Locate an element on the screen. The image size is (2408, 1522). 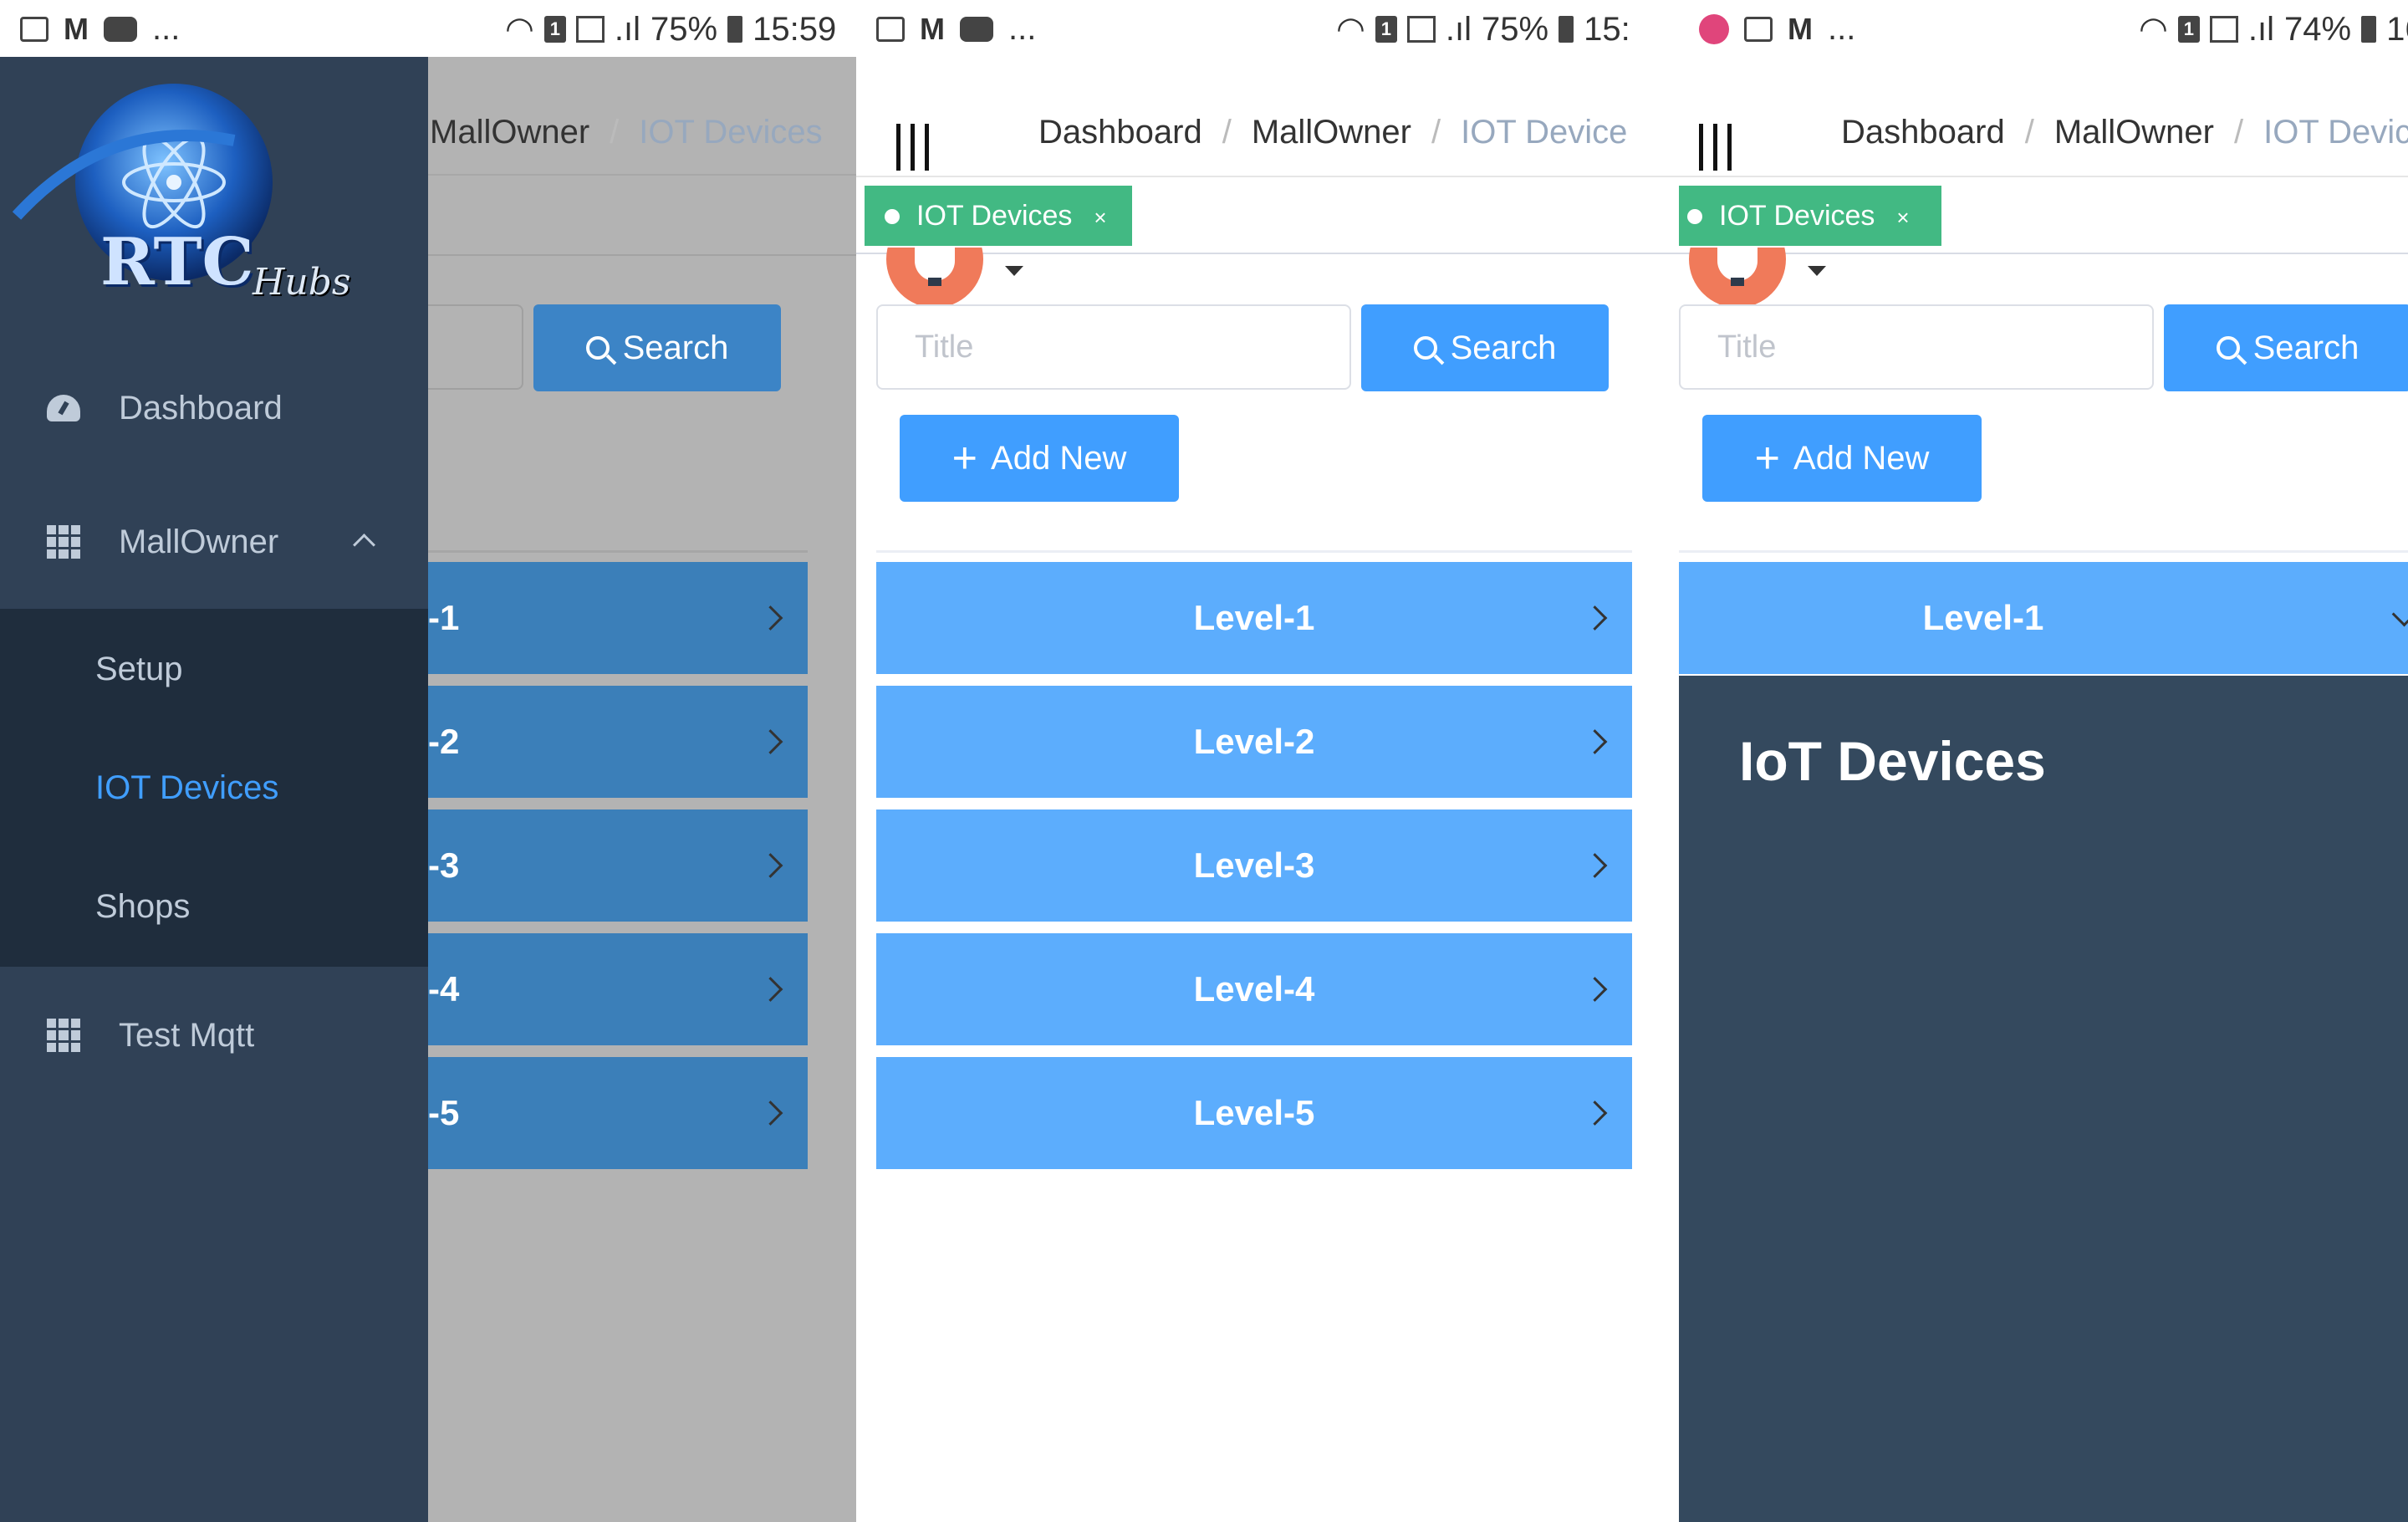
header-divider is located at coordinates (2043, 176).